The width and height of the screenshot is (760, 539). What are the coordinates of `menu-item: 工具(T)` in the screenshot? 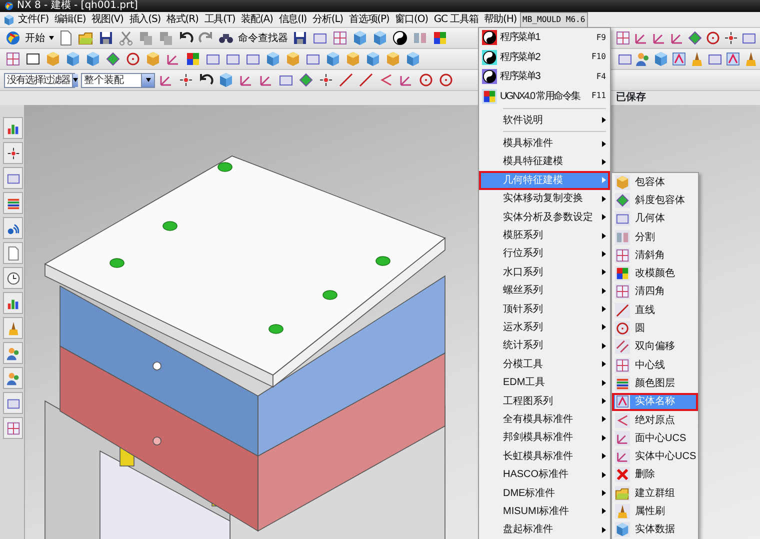 It's located at (219, 20).